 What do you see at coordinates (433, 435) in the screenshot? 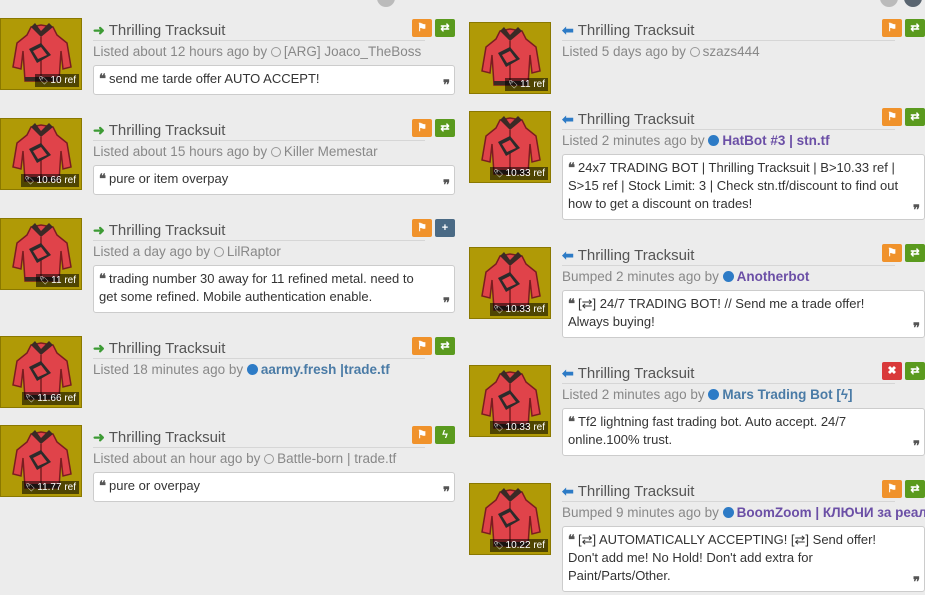
I see `listing-actions: ⚑ ϟ` at bounding box center [433, 435].